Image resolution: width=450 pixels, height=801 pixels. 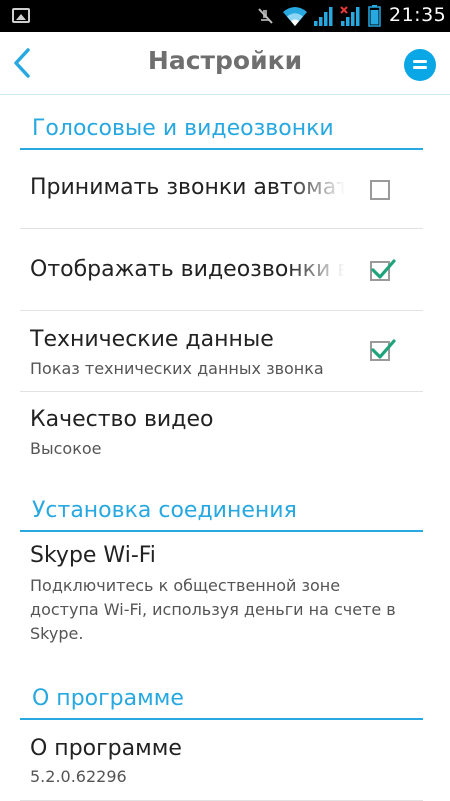 I want to click on signal-icon, so click(x=323, y=16).